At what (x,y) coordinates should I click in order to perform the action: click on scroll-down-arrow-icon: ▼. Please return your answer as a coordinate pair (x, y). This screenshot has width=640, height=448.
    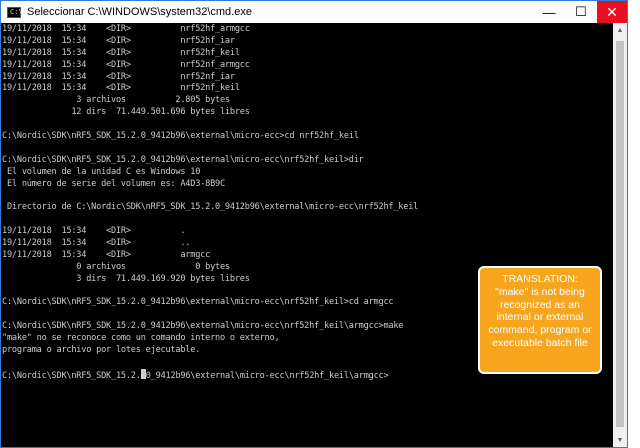
    Looking at the image, I should click on (620, 440).